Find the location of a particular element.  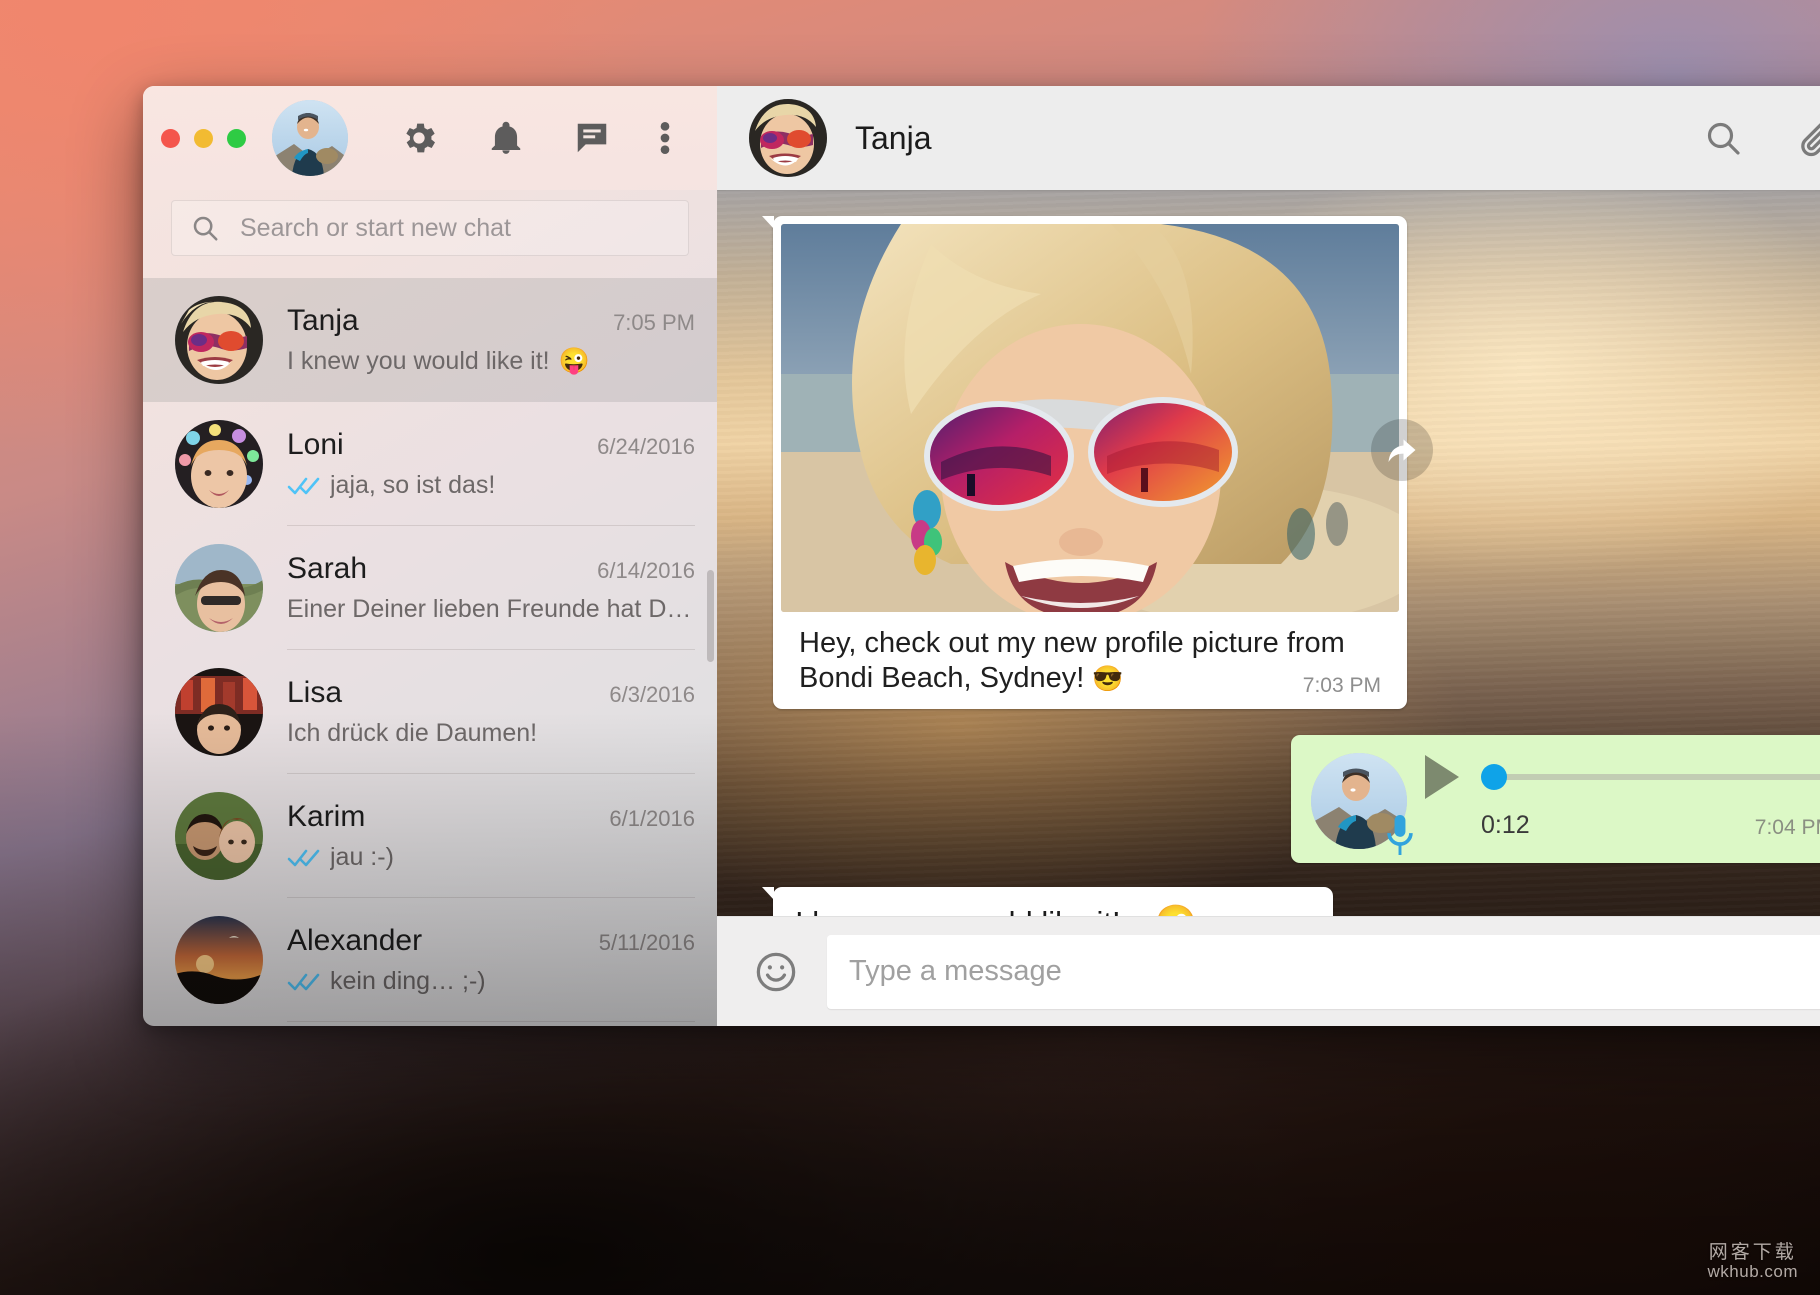

forward-arrow-icon is located at coordinates (1402, 450).